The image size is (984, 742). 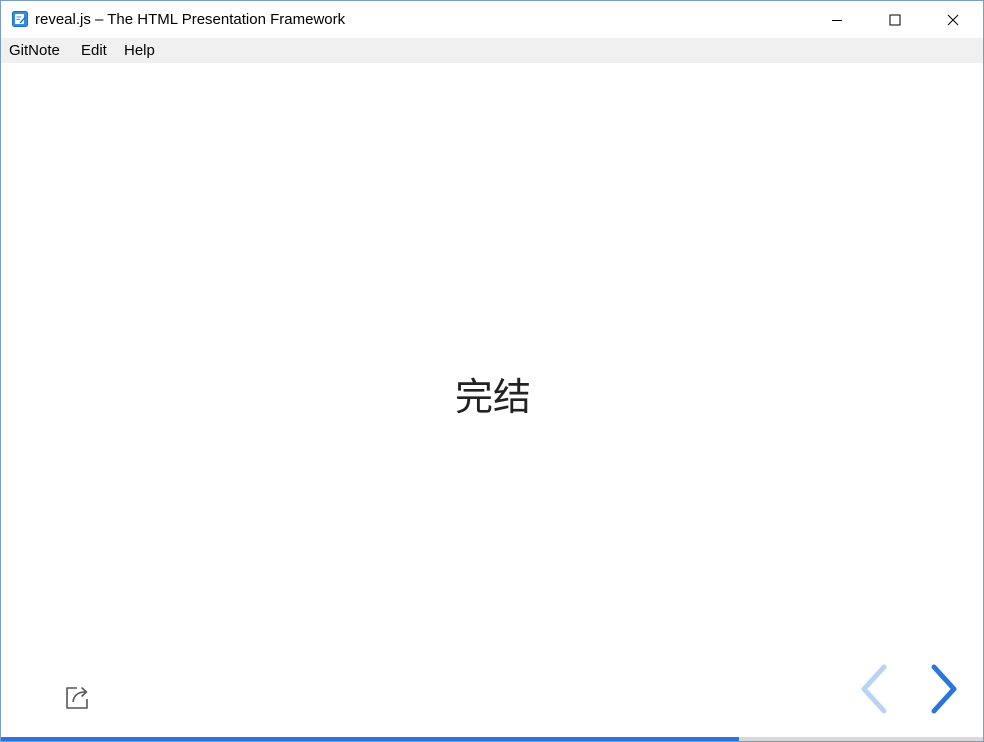 What do you see at coordinates (94, 51) in the screenshot?
I see `menu-edit: Edit` at bounding box center [94, 51].